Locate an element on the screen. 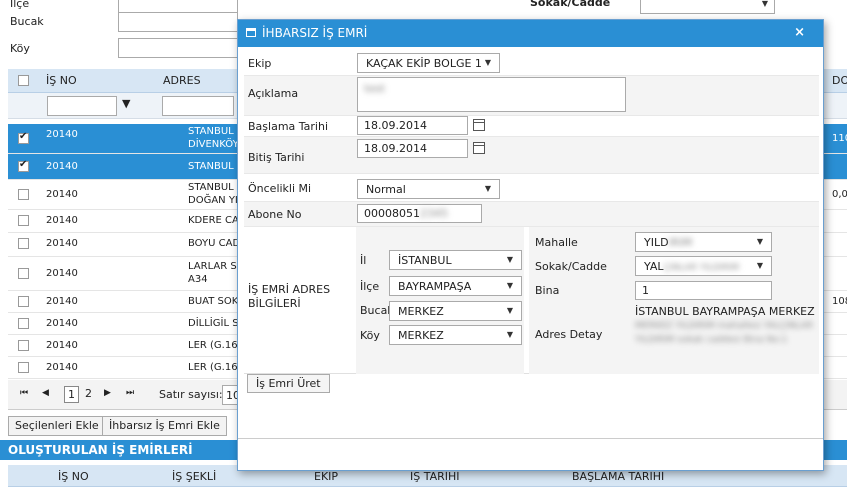 The width and height of the screenshot is (847, 495). dialog-titlebar: İHBARSIZ İŞ EMRİ × is located at coordinates (530, 33).